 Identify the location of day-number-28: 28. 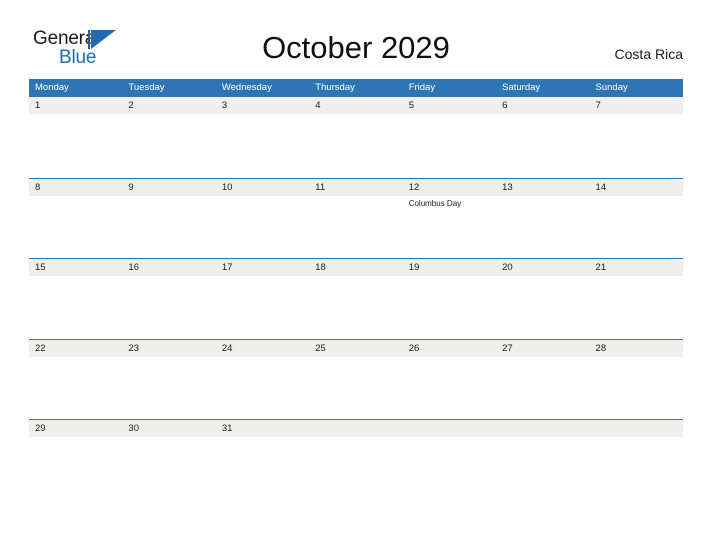
(636, 348).